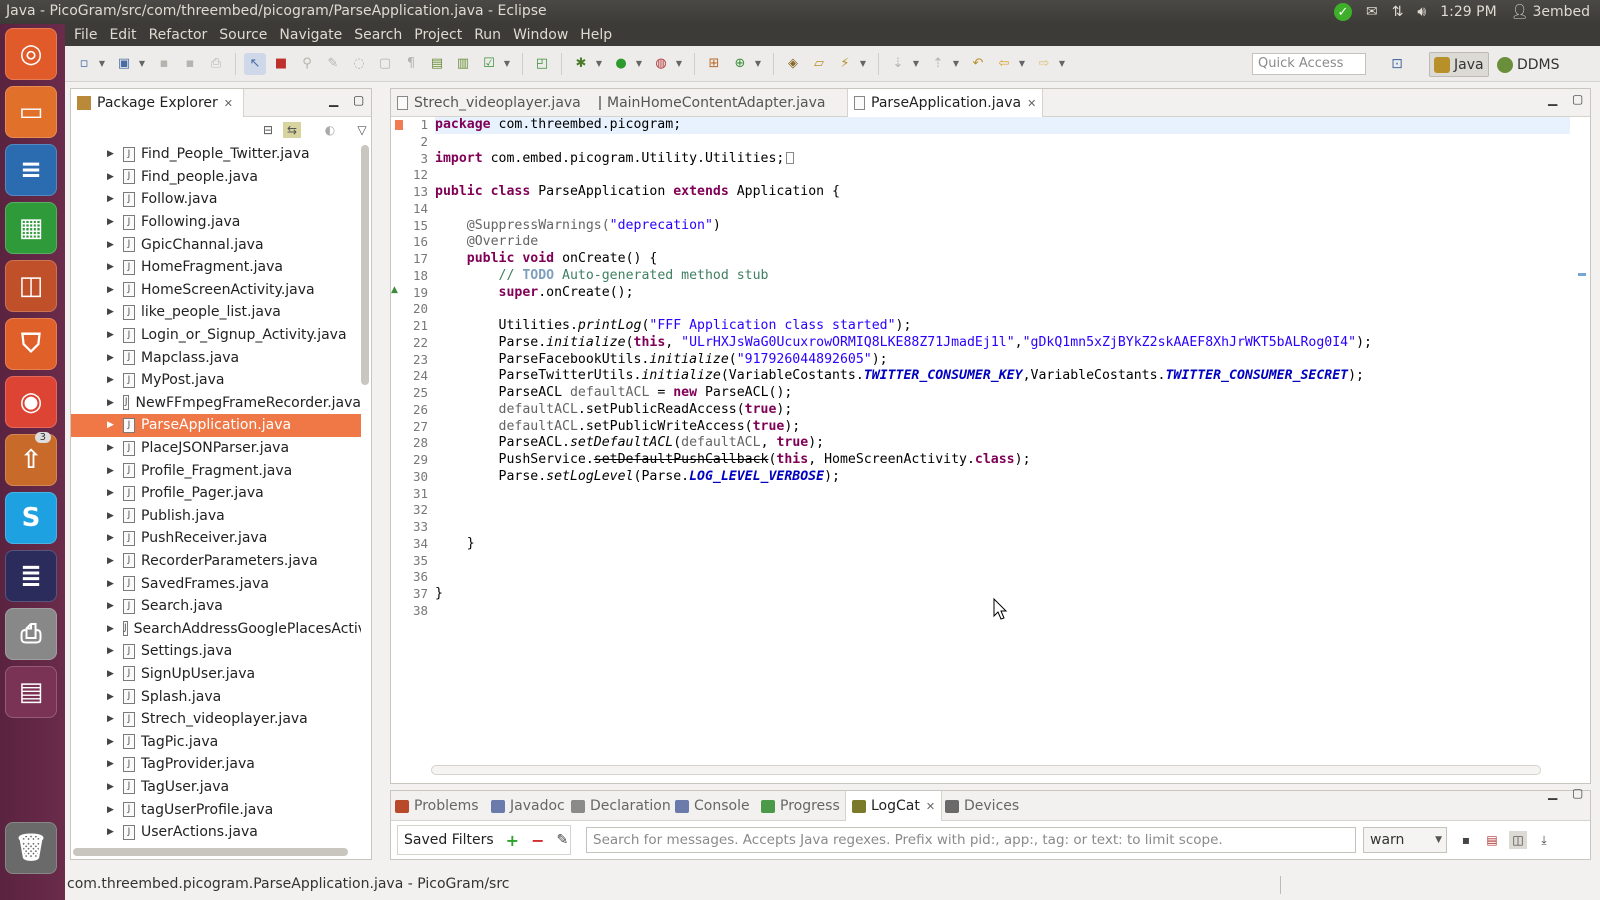 This screenshot has width=1600, height=900. I want to click on tree-item: ▶ J SavedFrames.java, so click(216, 583).